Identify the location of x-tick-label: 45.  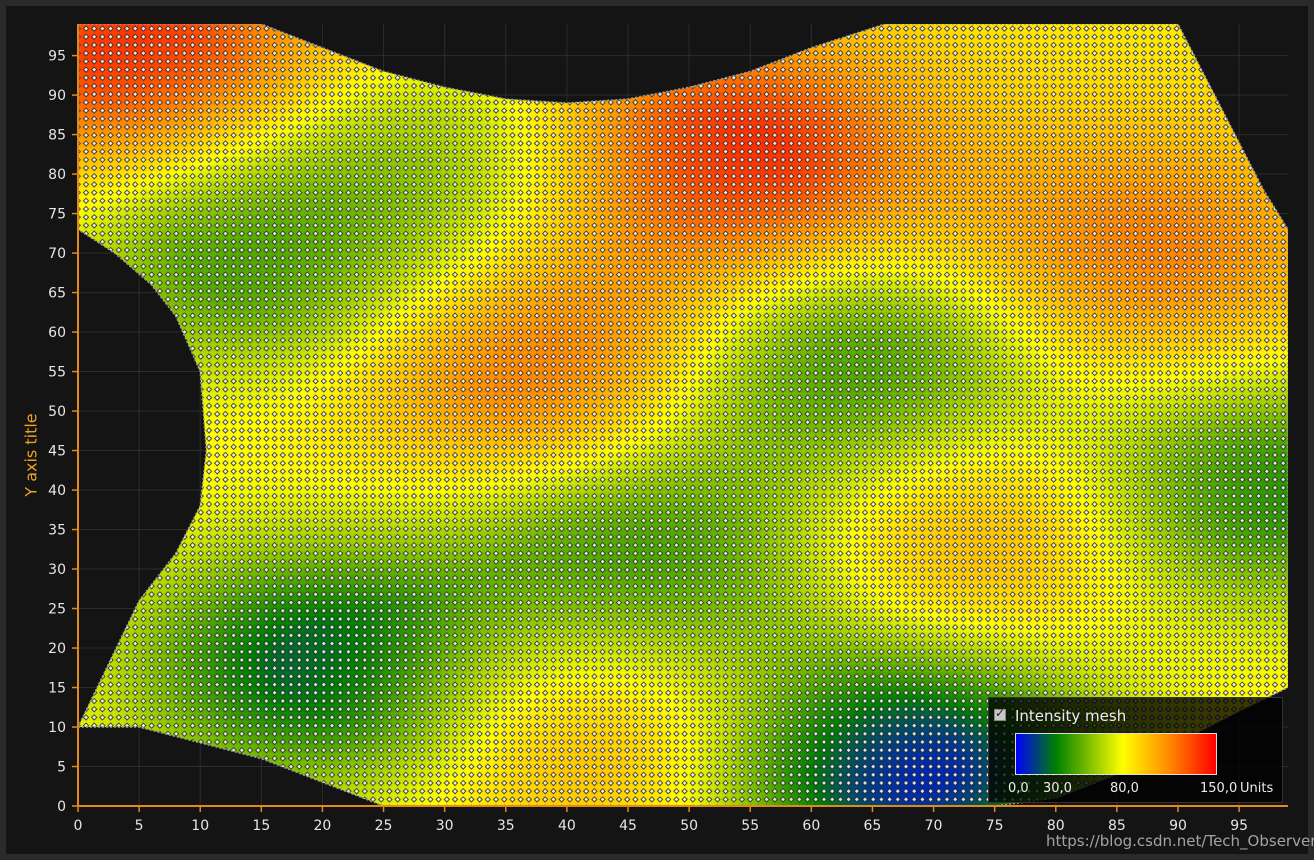
(628, 826).